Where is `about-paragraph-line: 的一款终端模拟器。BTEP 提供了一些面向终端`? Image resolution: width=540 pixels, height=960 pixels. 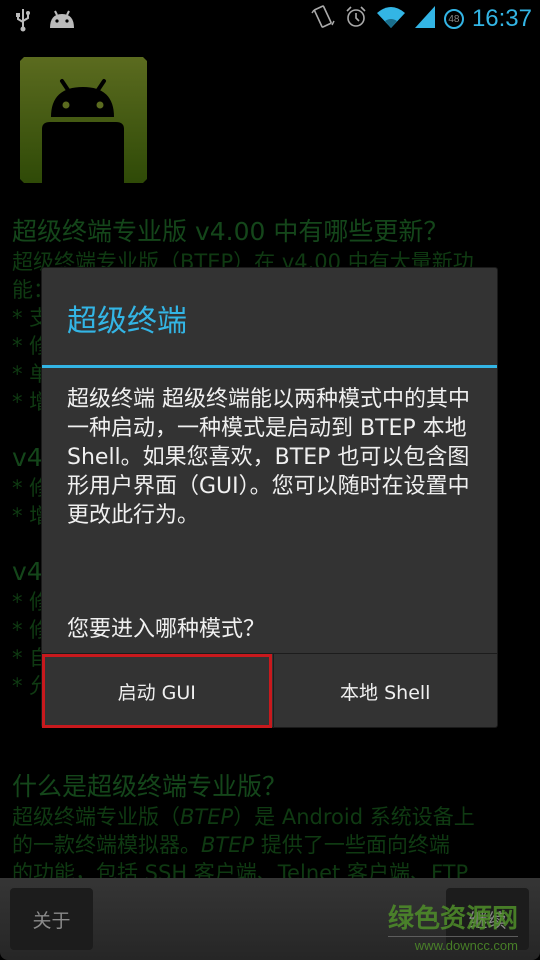
about-paragraph-line: 的一款终端模拟器。BTEP 提供了一些面向终端 is located at coordinates (272, 845).